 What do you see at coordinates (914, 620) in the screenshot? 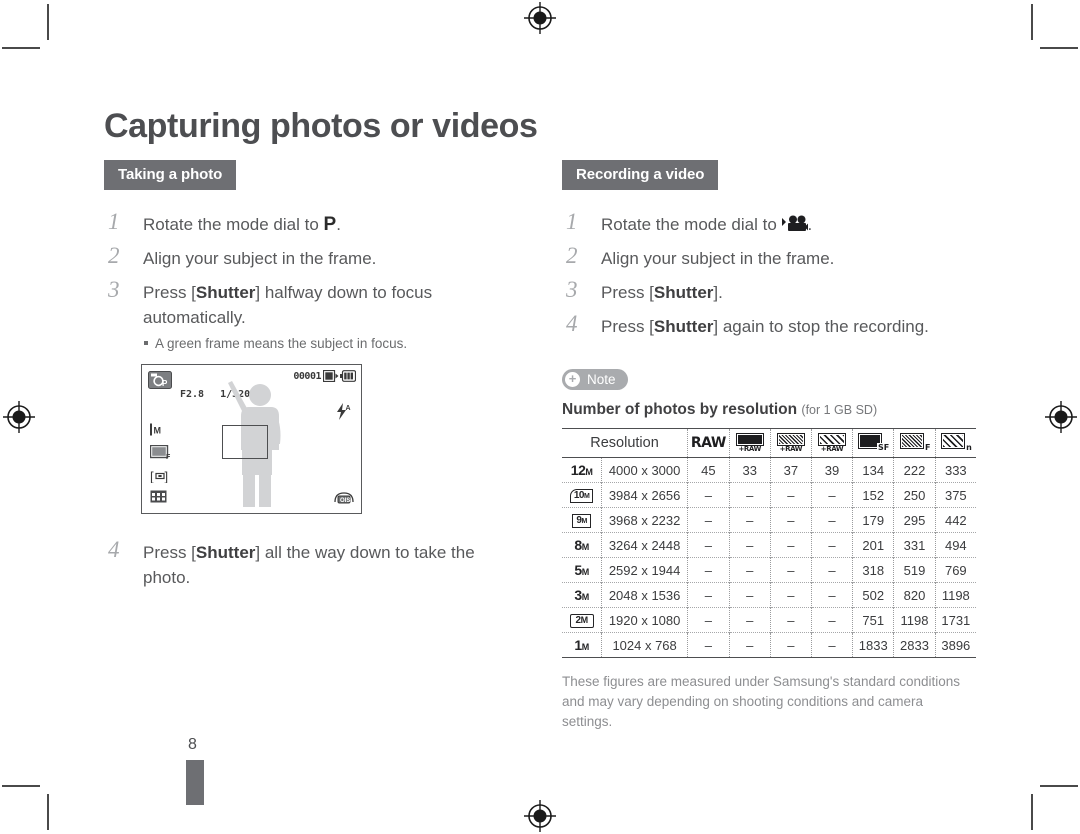
I see `count-cell: 1198` at bounding box center [914, 620].